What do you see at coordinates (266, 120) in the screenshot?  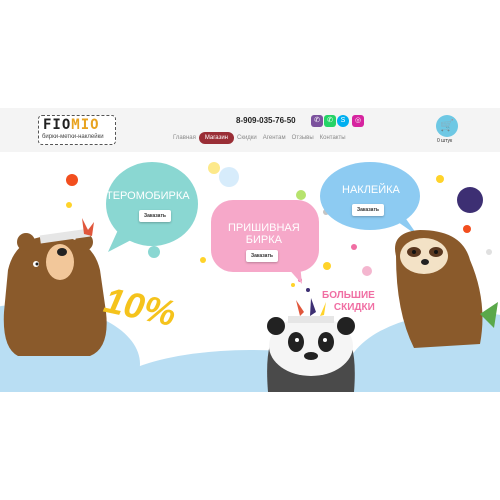 I see `phone-number: 8-909-035-76-50` at bounding box center [266, 120].